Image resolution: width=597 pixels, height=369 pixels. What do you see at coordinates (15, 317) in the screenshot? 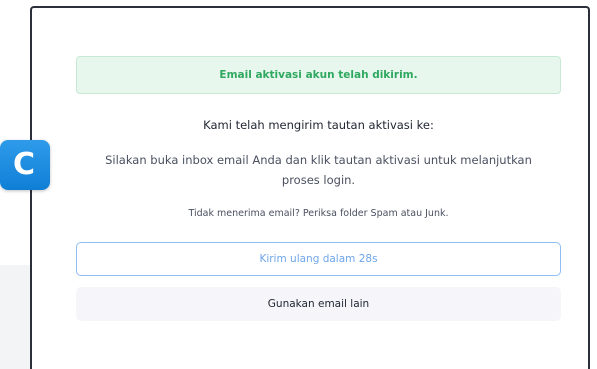
I see `left-margin-shade` at bounding box center [15, 317].